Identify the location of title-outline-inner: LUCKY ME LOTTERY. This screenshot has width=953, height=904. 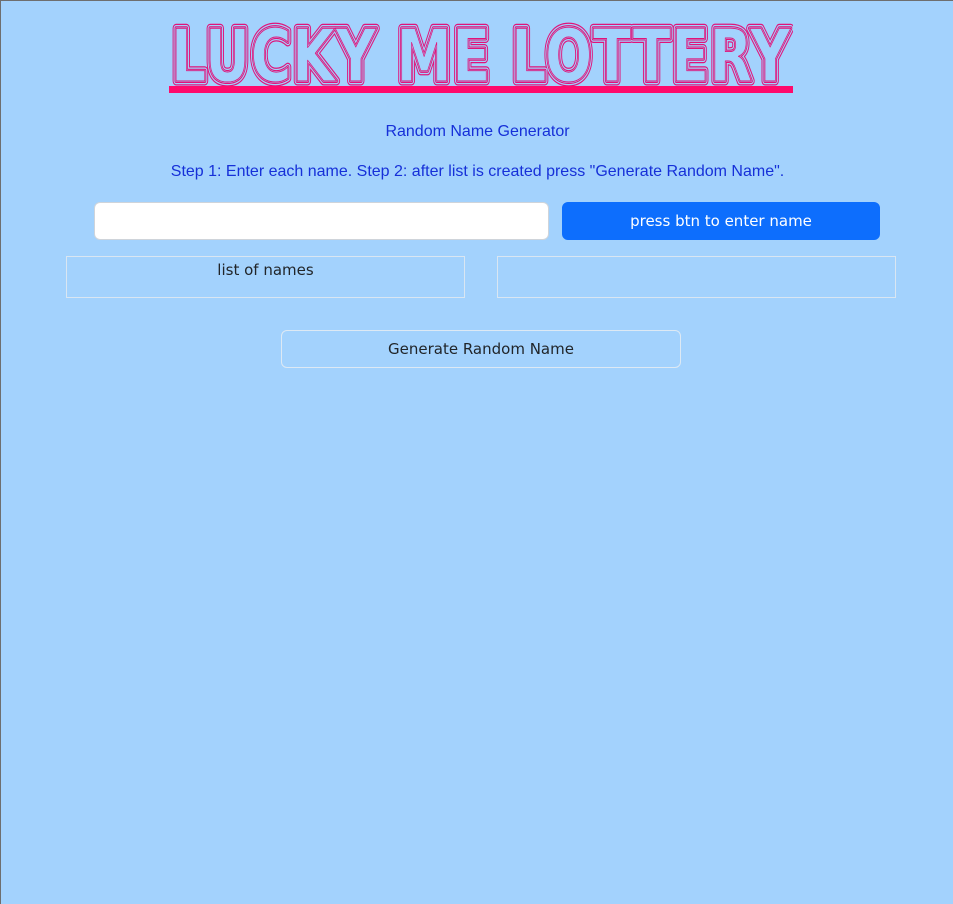
(481, 53).